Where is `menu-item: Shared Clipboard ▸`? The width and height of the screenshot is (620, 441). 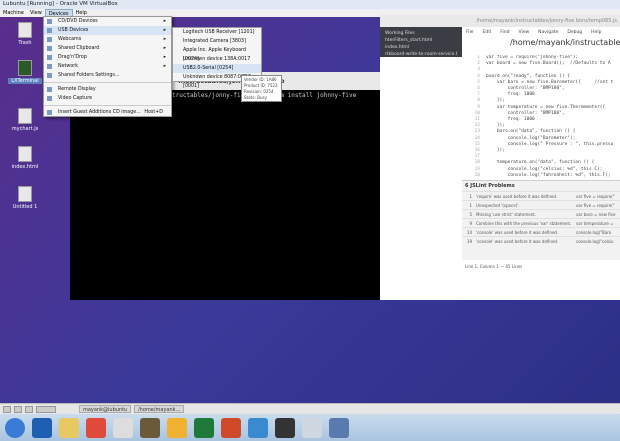
menu-item: Shared Clipboard ▸ is located at coordinates (107, 48).